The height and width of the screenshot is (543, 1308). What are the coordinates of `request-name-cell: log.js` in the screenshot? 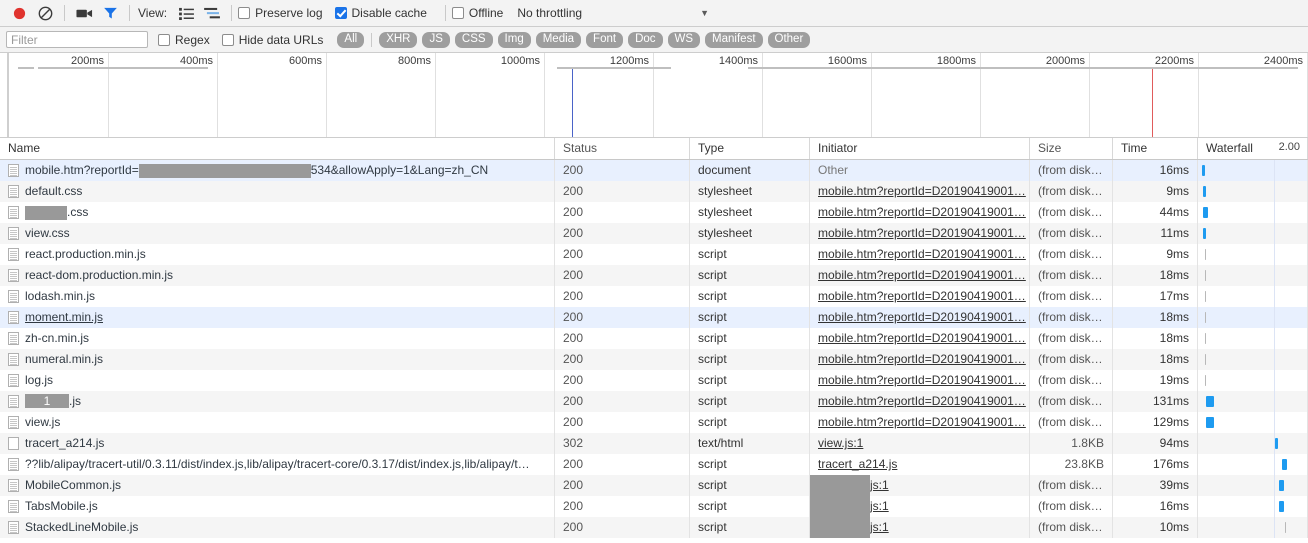 It's located at (277, 380).